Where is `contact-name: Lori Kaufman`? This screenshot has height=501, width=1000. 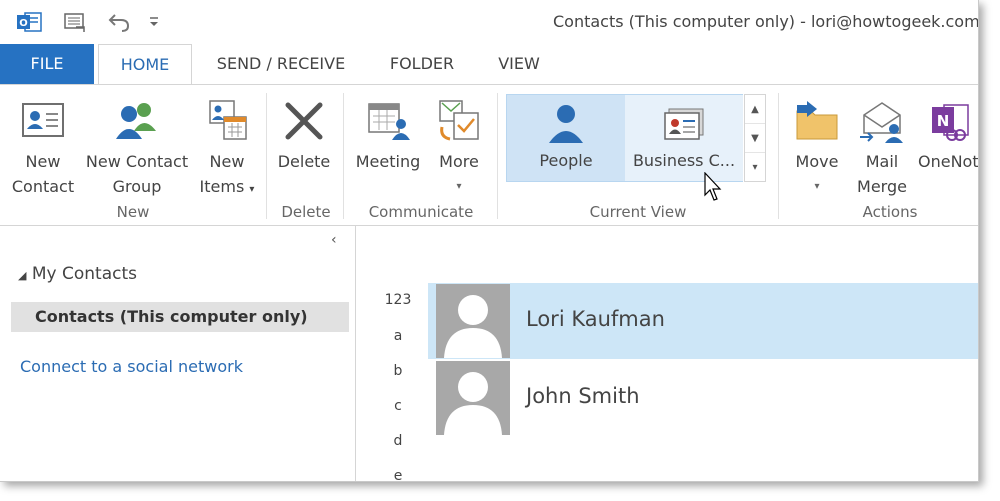
contact-name: Lori Kaufman is located at coordinates (595, 319).